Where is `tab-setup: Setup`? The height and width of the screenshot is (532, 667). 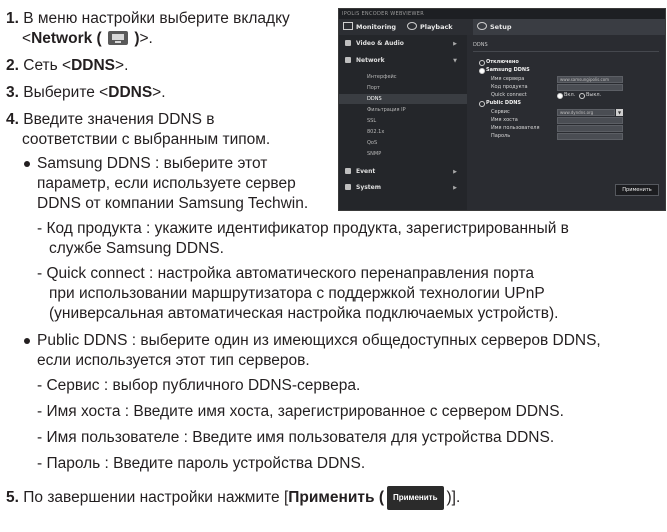
tab-setup: Setup is located at coordinates (569, 27).